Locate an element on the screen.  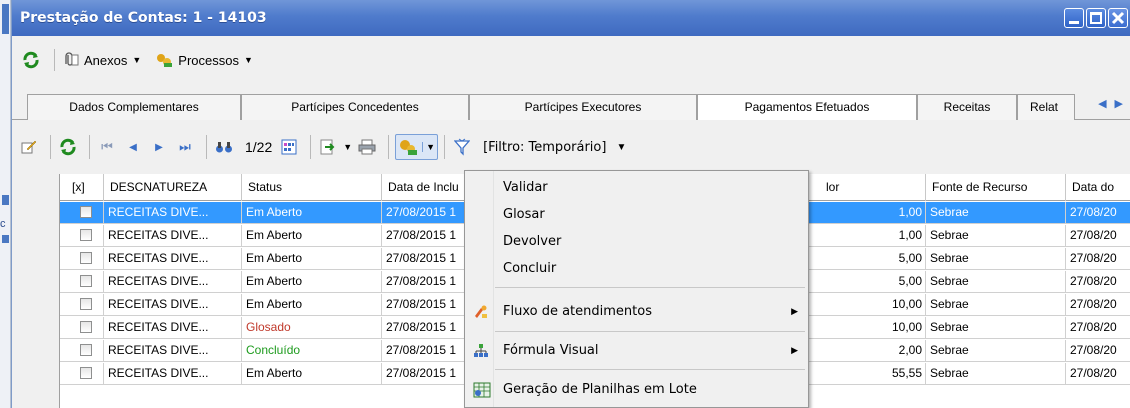
first-record-button: ⏮ is located at coordinates (107, 147).